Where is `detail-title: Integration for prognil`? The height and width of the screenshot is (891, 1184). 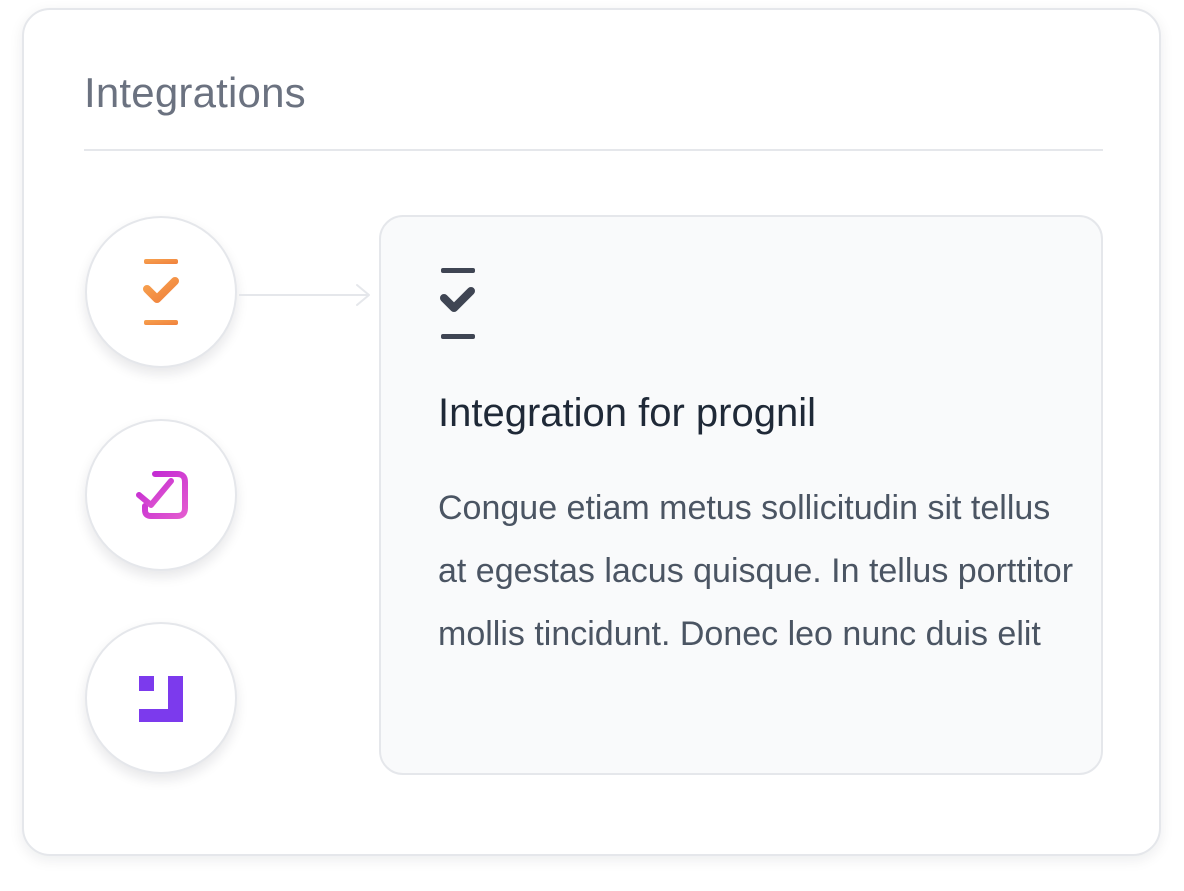 detail-title: Integration for prognil is located at coordinates (627, 413).